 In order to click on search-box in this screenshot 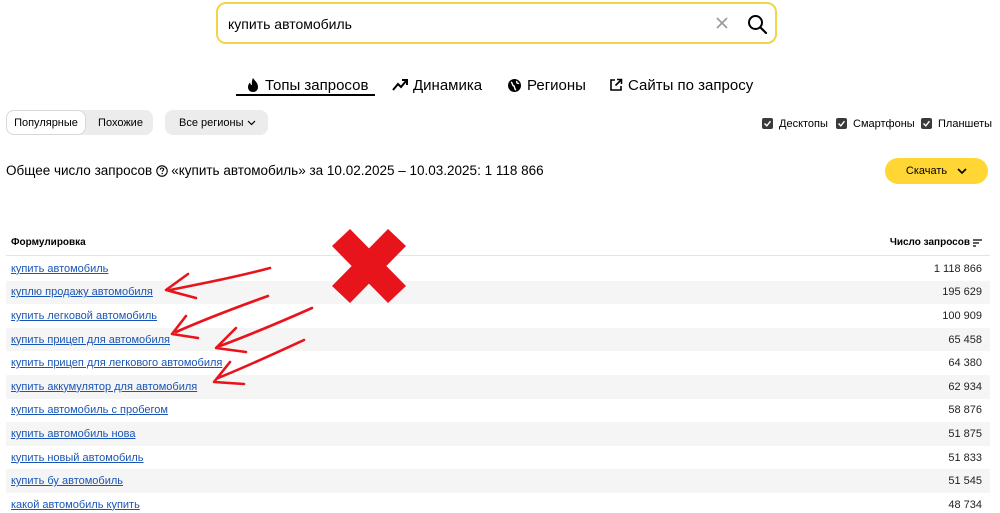, I will do `click(496, 23)`.